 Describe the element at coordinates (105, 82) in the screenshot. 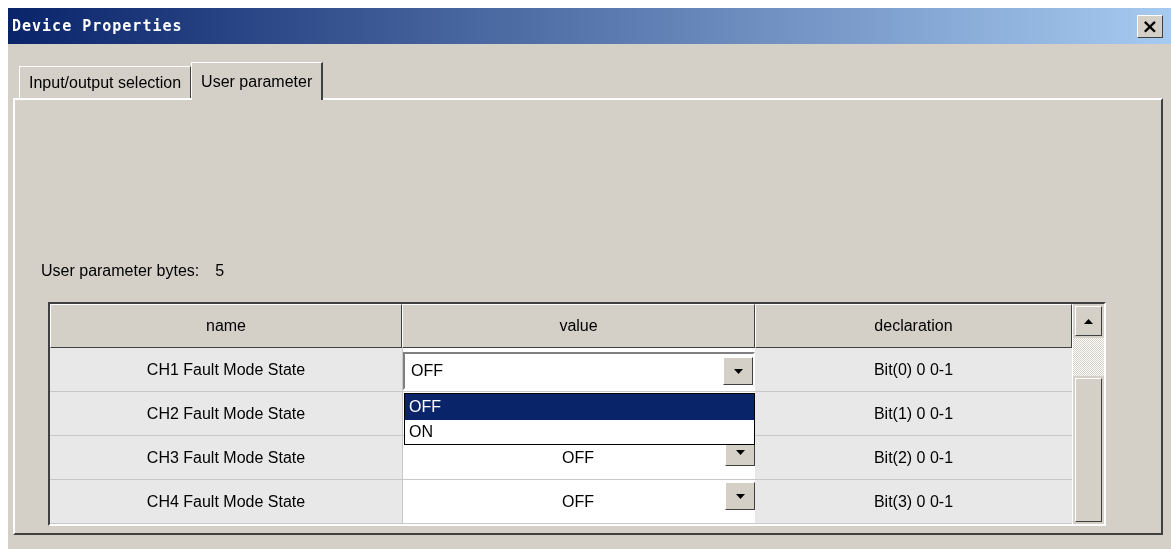

I see `tab: Input/output selection` at that location.